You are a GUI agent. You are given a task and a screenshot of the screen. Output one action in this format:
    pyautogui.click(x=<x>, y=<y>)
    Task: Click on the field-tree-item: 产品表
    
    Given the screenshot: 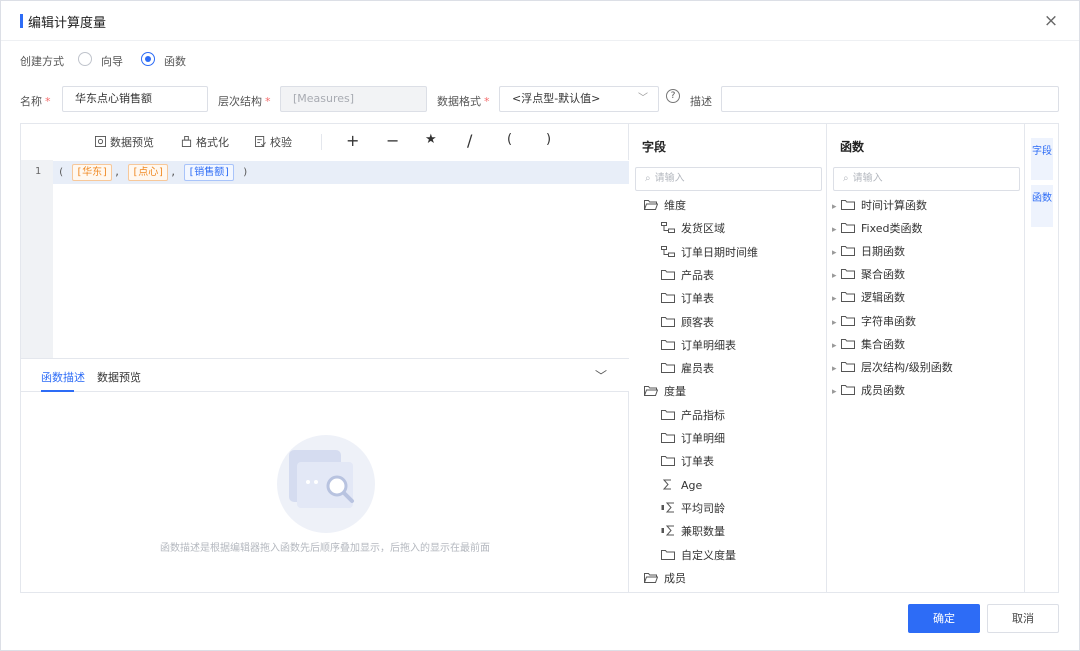 What is the action you would take?
    pyautogui.click(x=687, y=275)
    